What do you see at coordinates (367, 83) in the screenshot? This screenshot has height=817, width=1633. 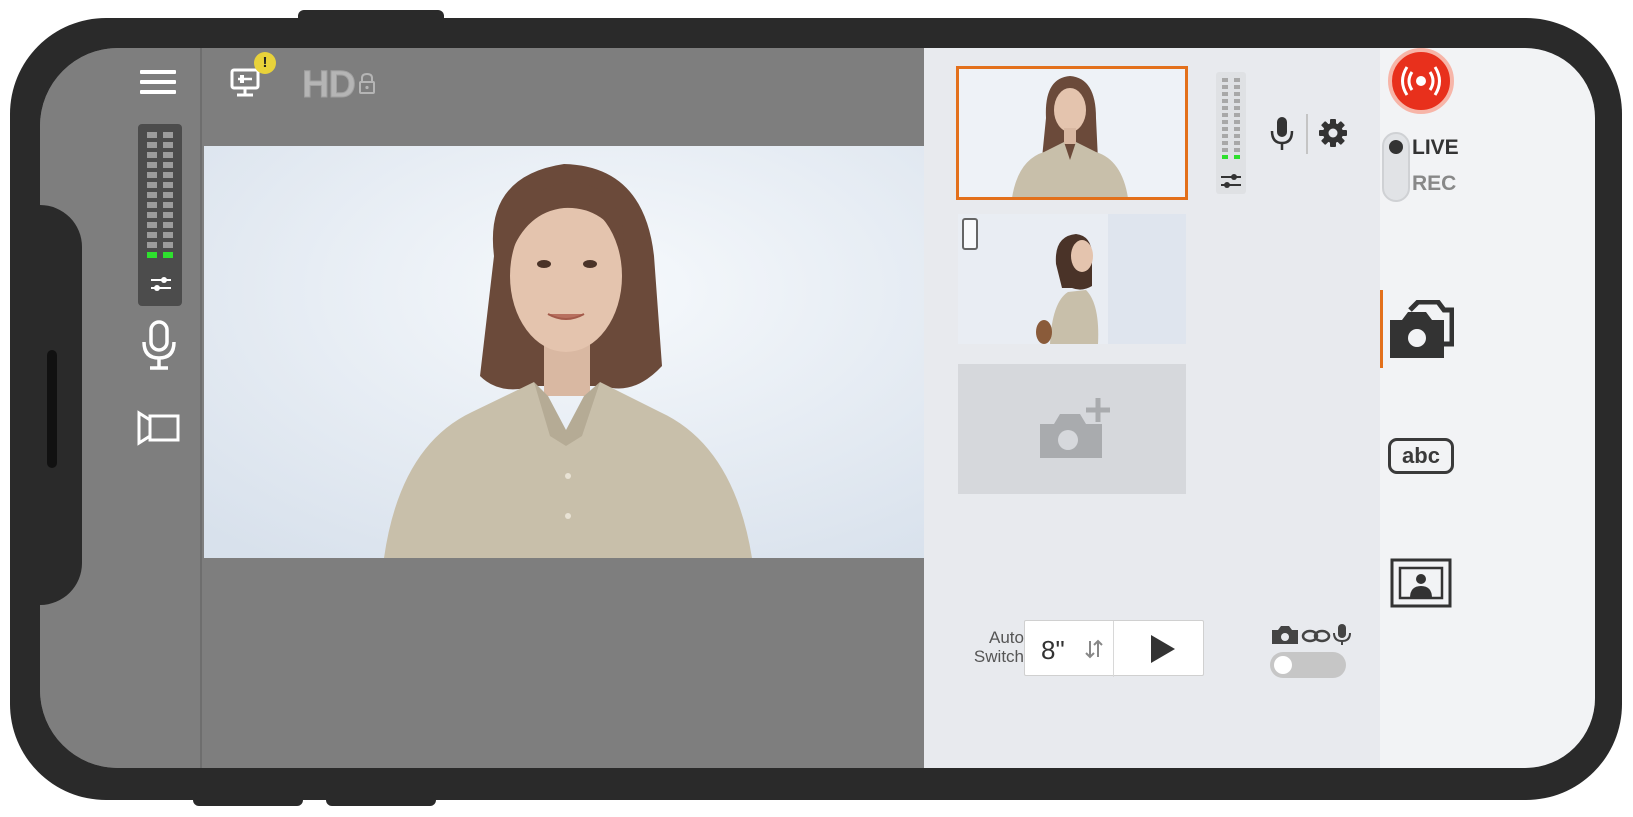 I see `lock-icon` at bounding box center [367, 83].